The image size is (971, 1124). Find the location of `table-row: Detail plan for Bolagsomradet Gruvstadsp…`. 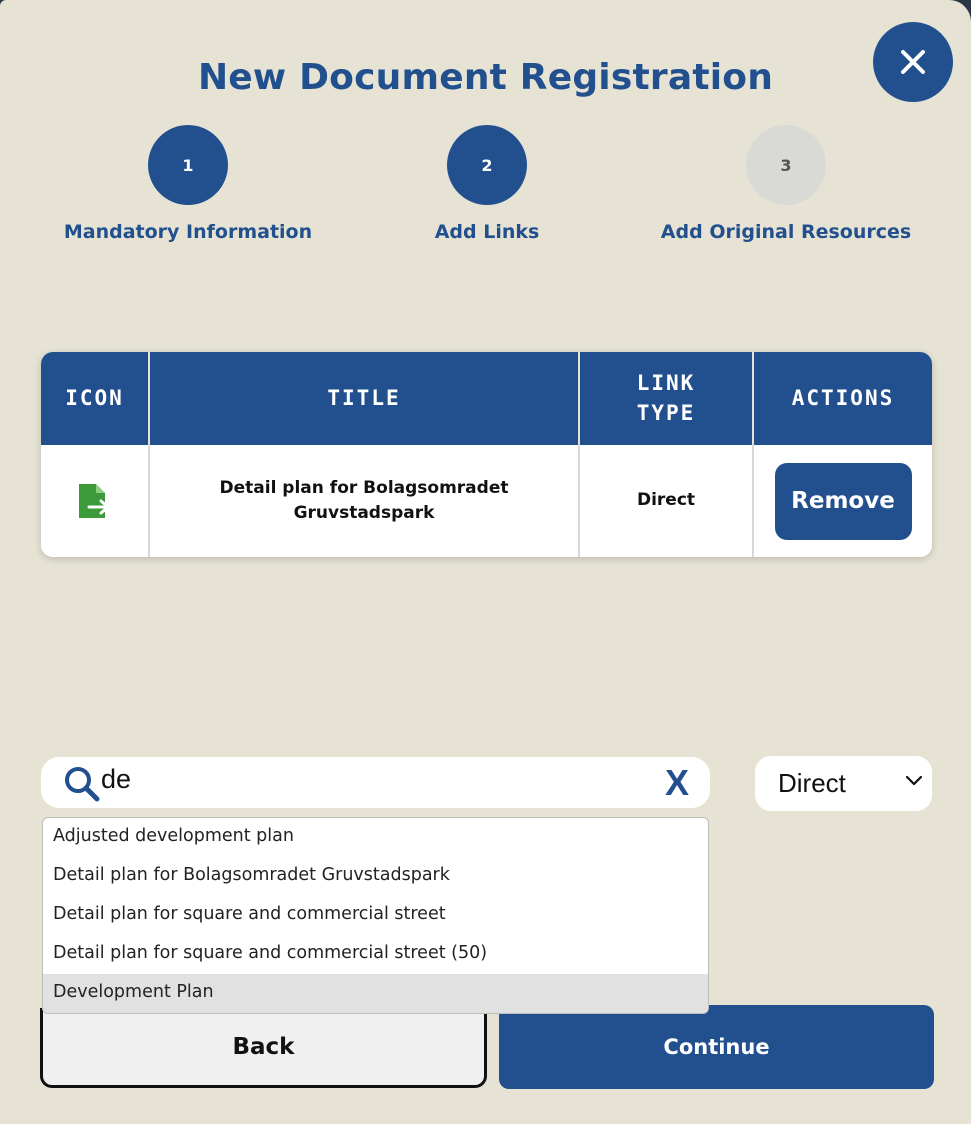

table-row: Detail plan for Bolagsomradet Gruvstadsp… is located at coordinates (486, 501).